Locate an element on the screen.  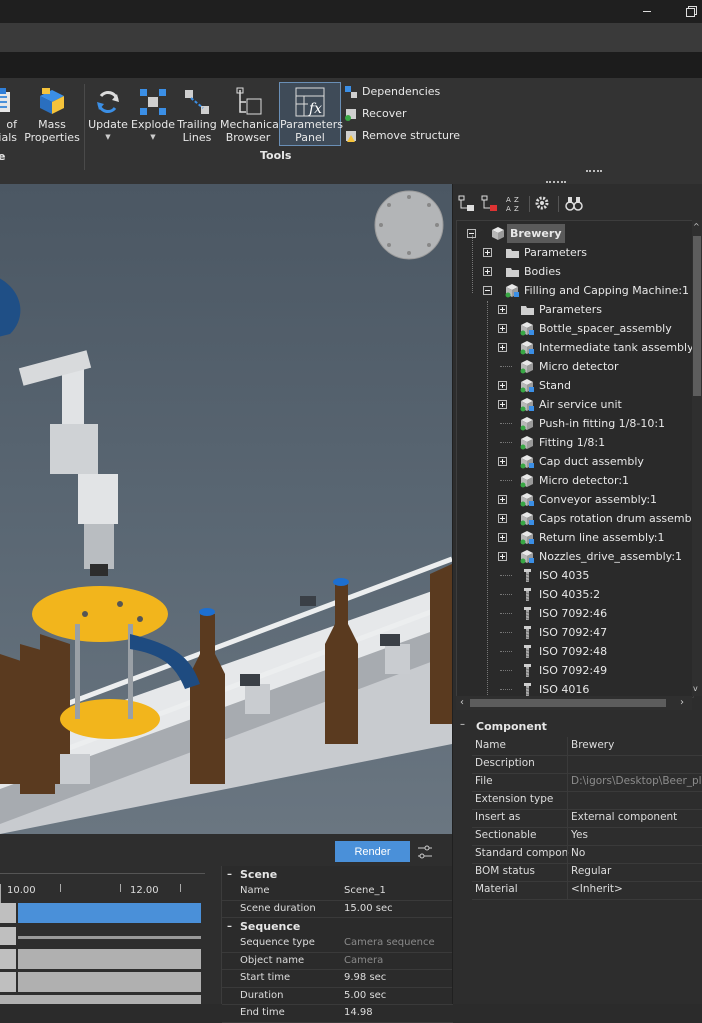
component-prop-row: Name Brewery is located at coordinates (587, 746).